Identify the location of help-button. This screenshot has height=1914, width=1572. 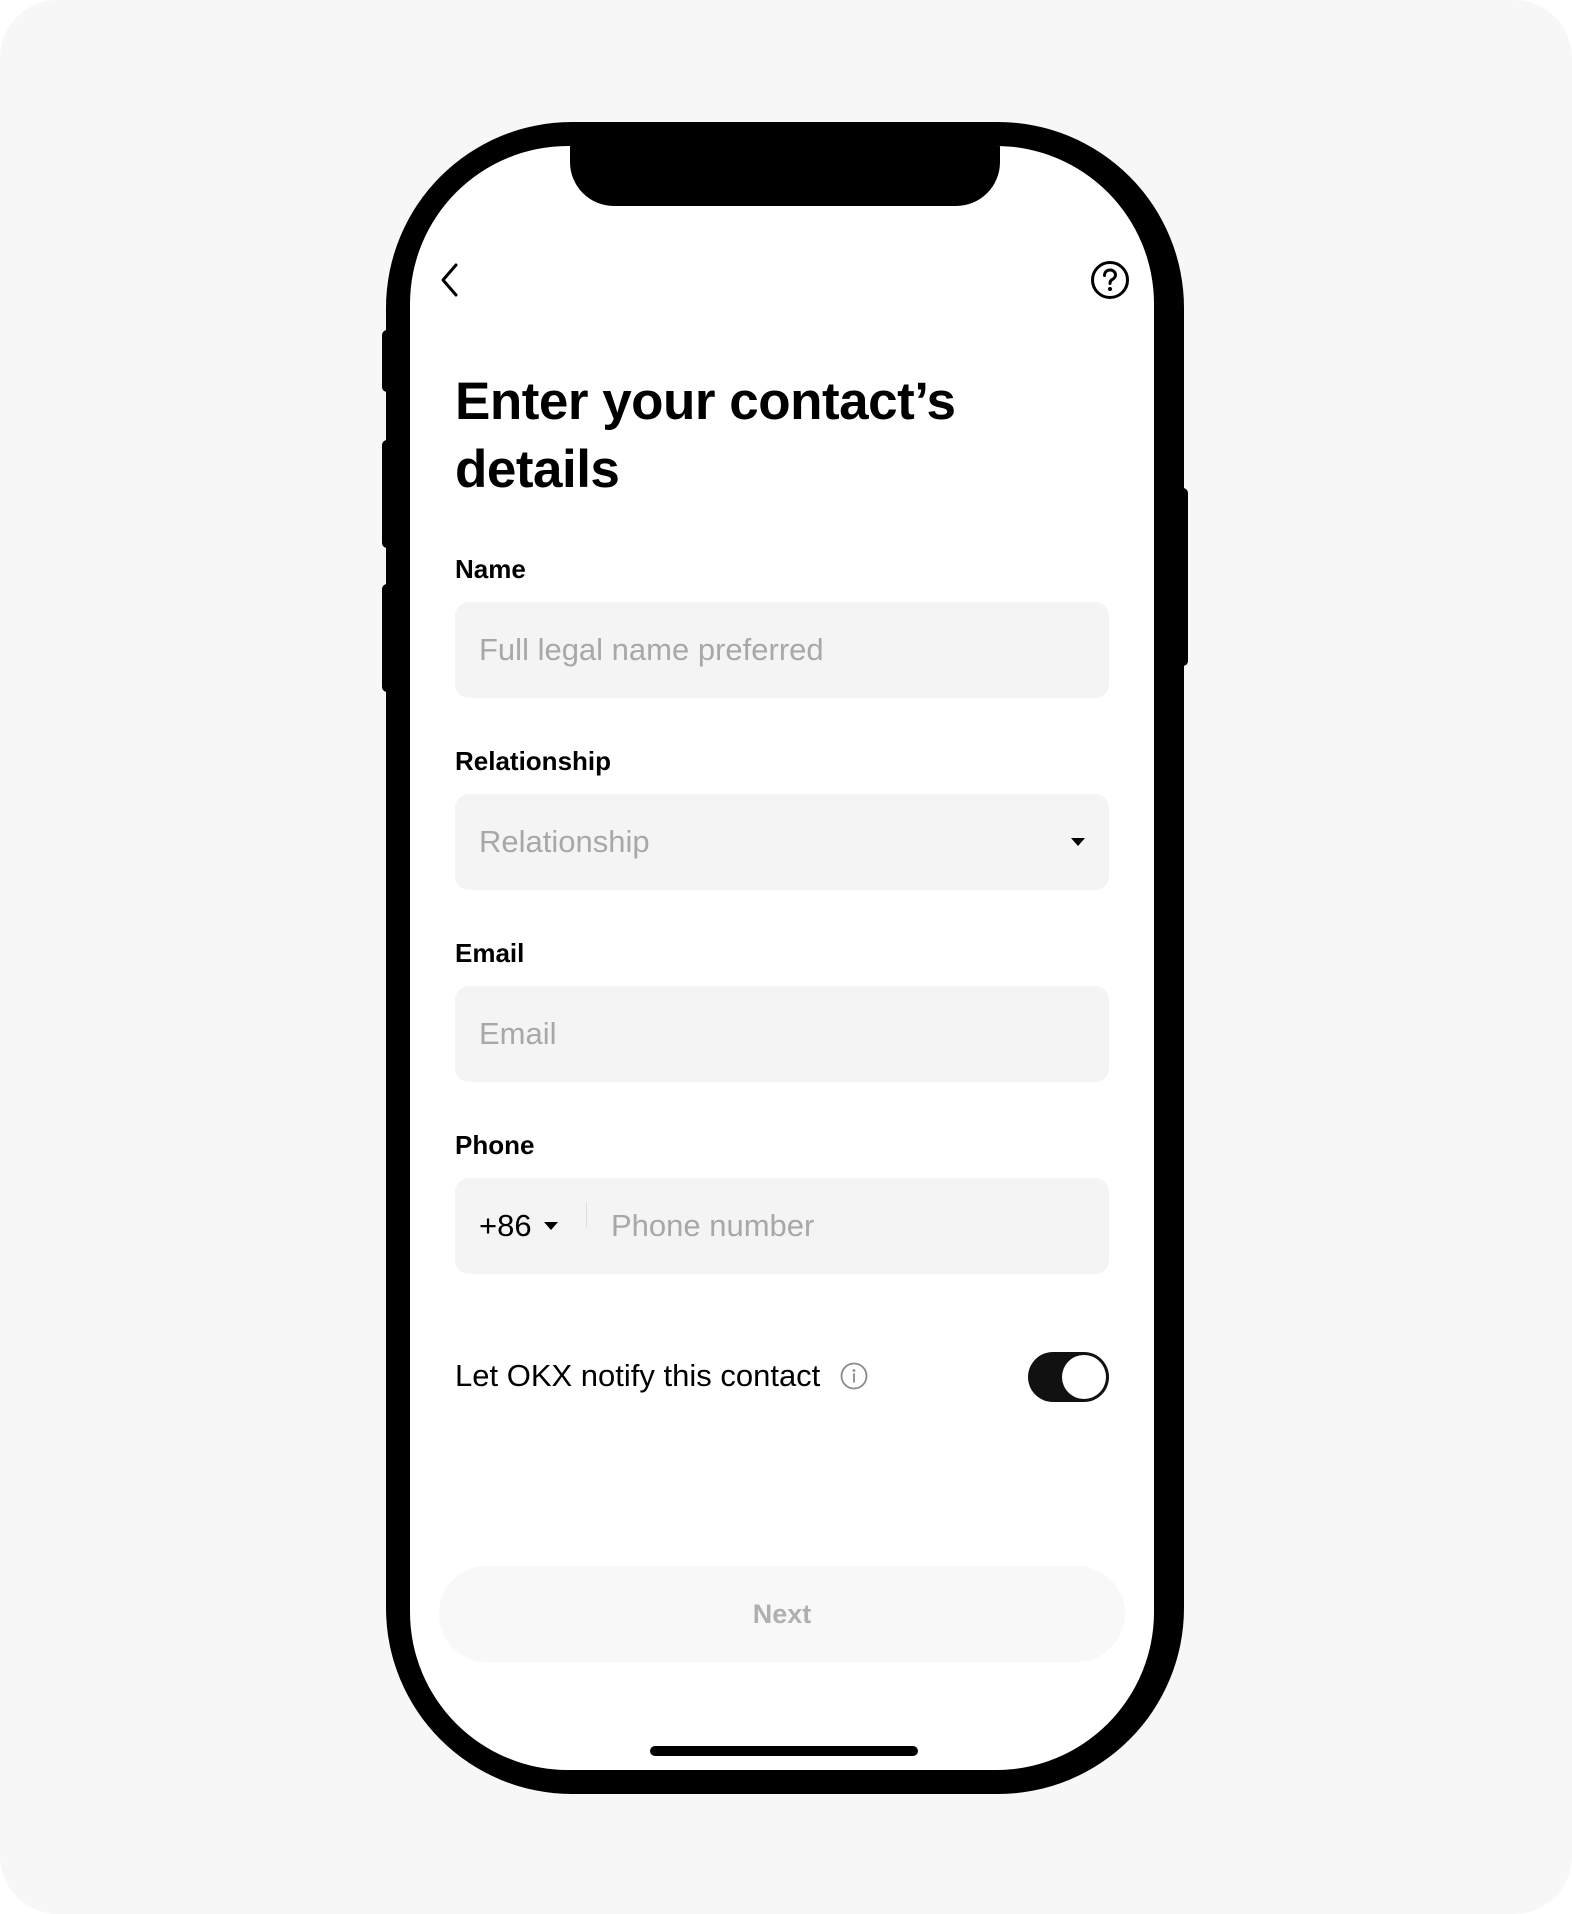
(1110, 280).